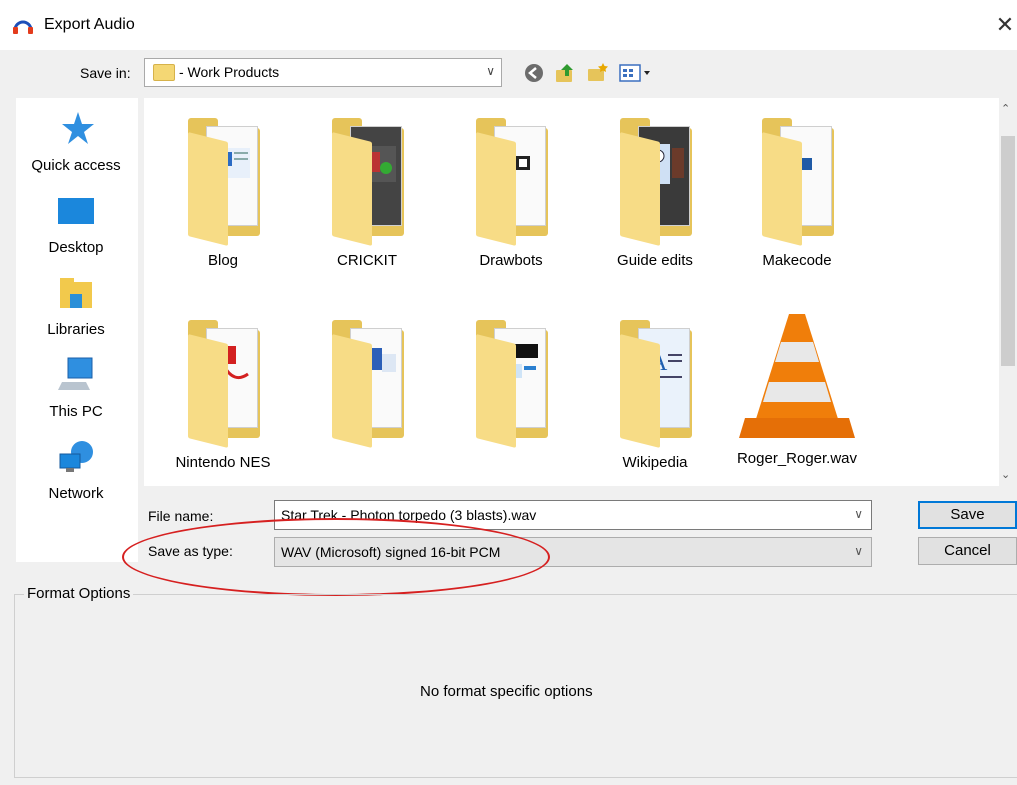  Describe the element at coordinates (23, 27) in the screenshot. I see `audacity-headphones-icon` at that location.